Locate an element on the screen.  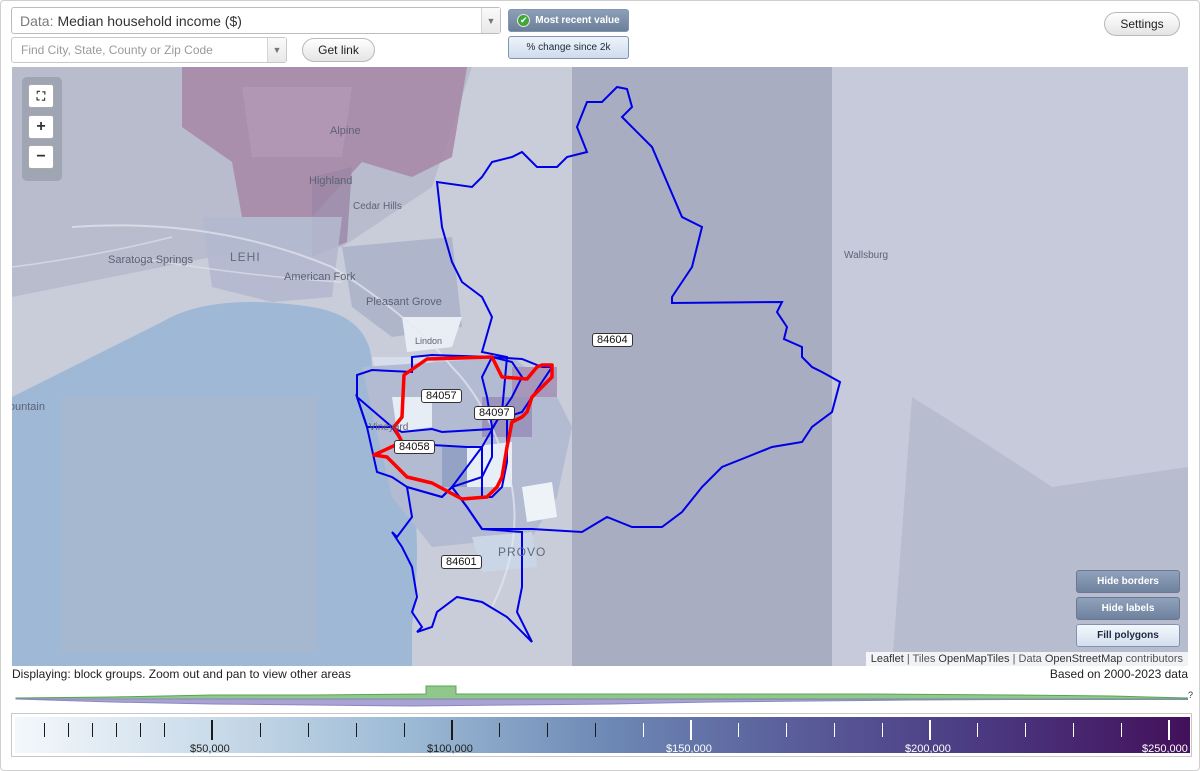
place-label-highland: Highland is located at coordinates (331, 181).